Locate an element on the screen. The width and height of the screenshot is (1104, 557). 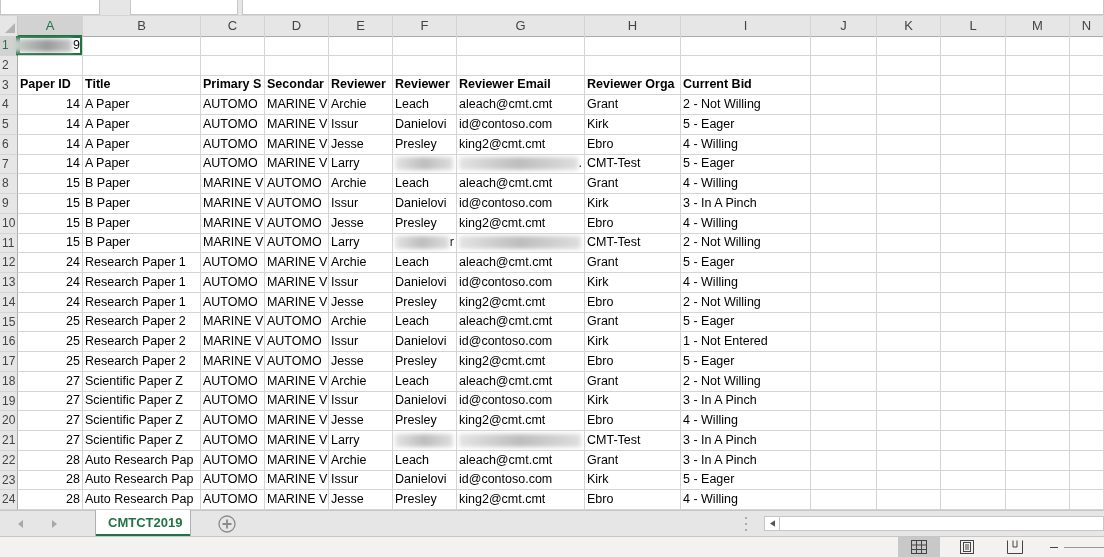
table-cell: 5 - Eager is located at coordinates (746, 263).